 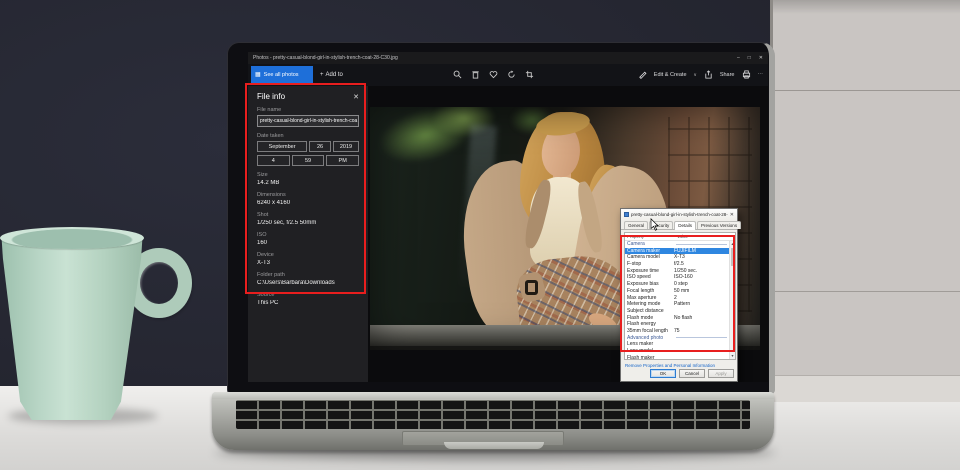 What do you see at coordinates (692, 373) in the screenshot?
I see `cancel-button: Cancel` at bounding box center [692, 373].